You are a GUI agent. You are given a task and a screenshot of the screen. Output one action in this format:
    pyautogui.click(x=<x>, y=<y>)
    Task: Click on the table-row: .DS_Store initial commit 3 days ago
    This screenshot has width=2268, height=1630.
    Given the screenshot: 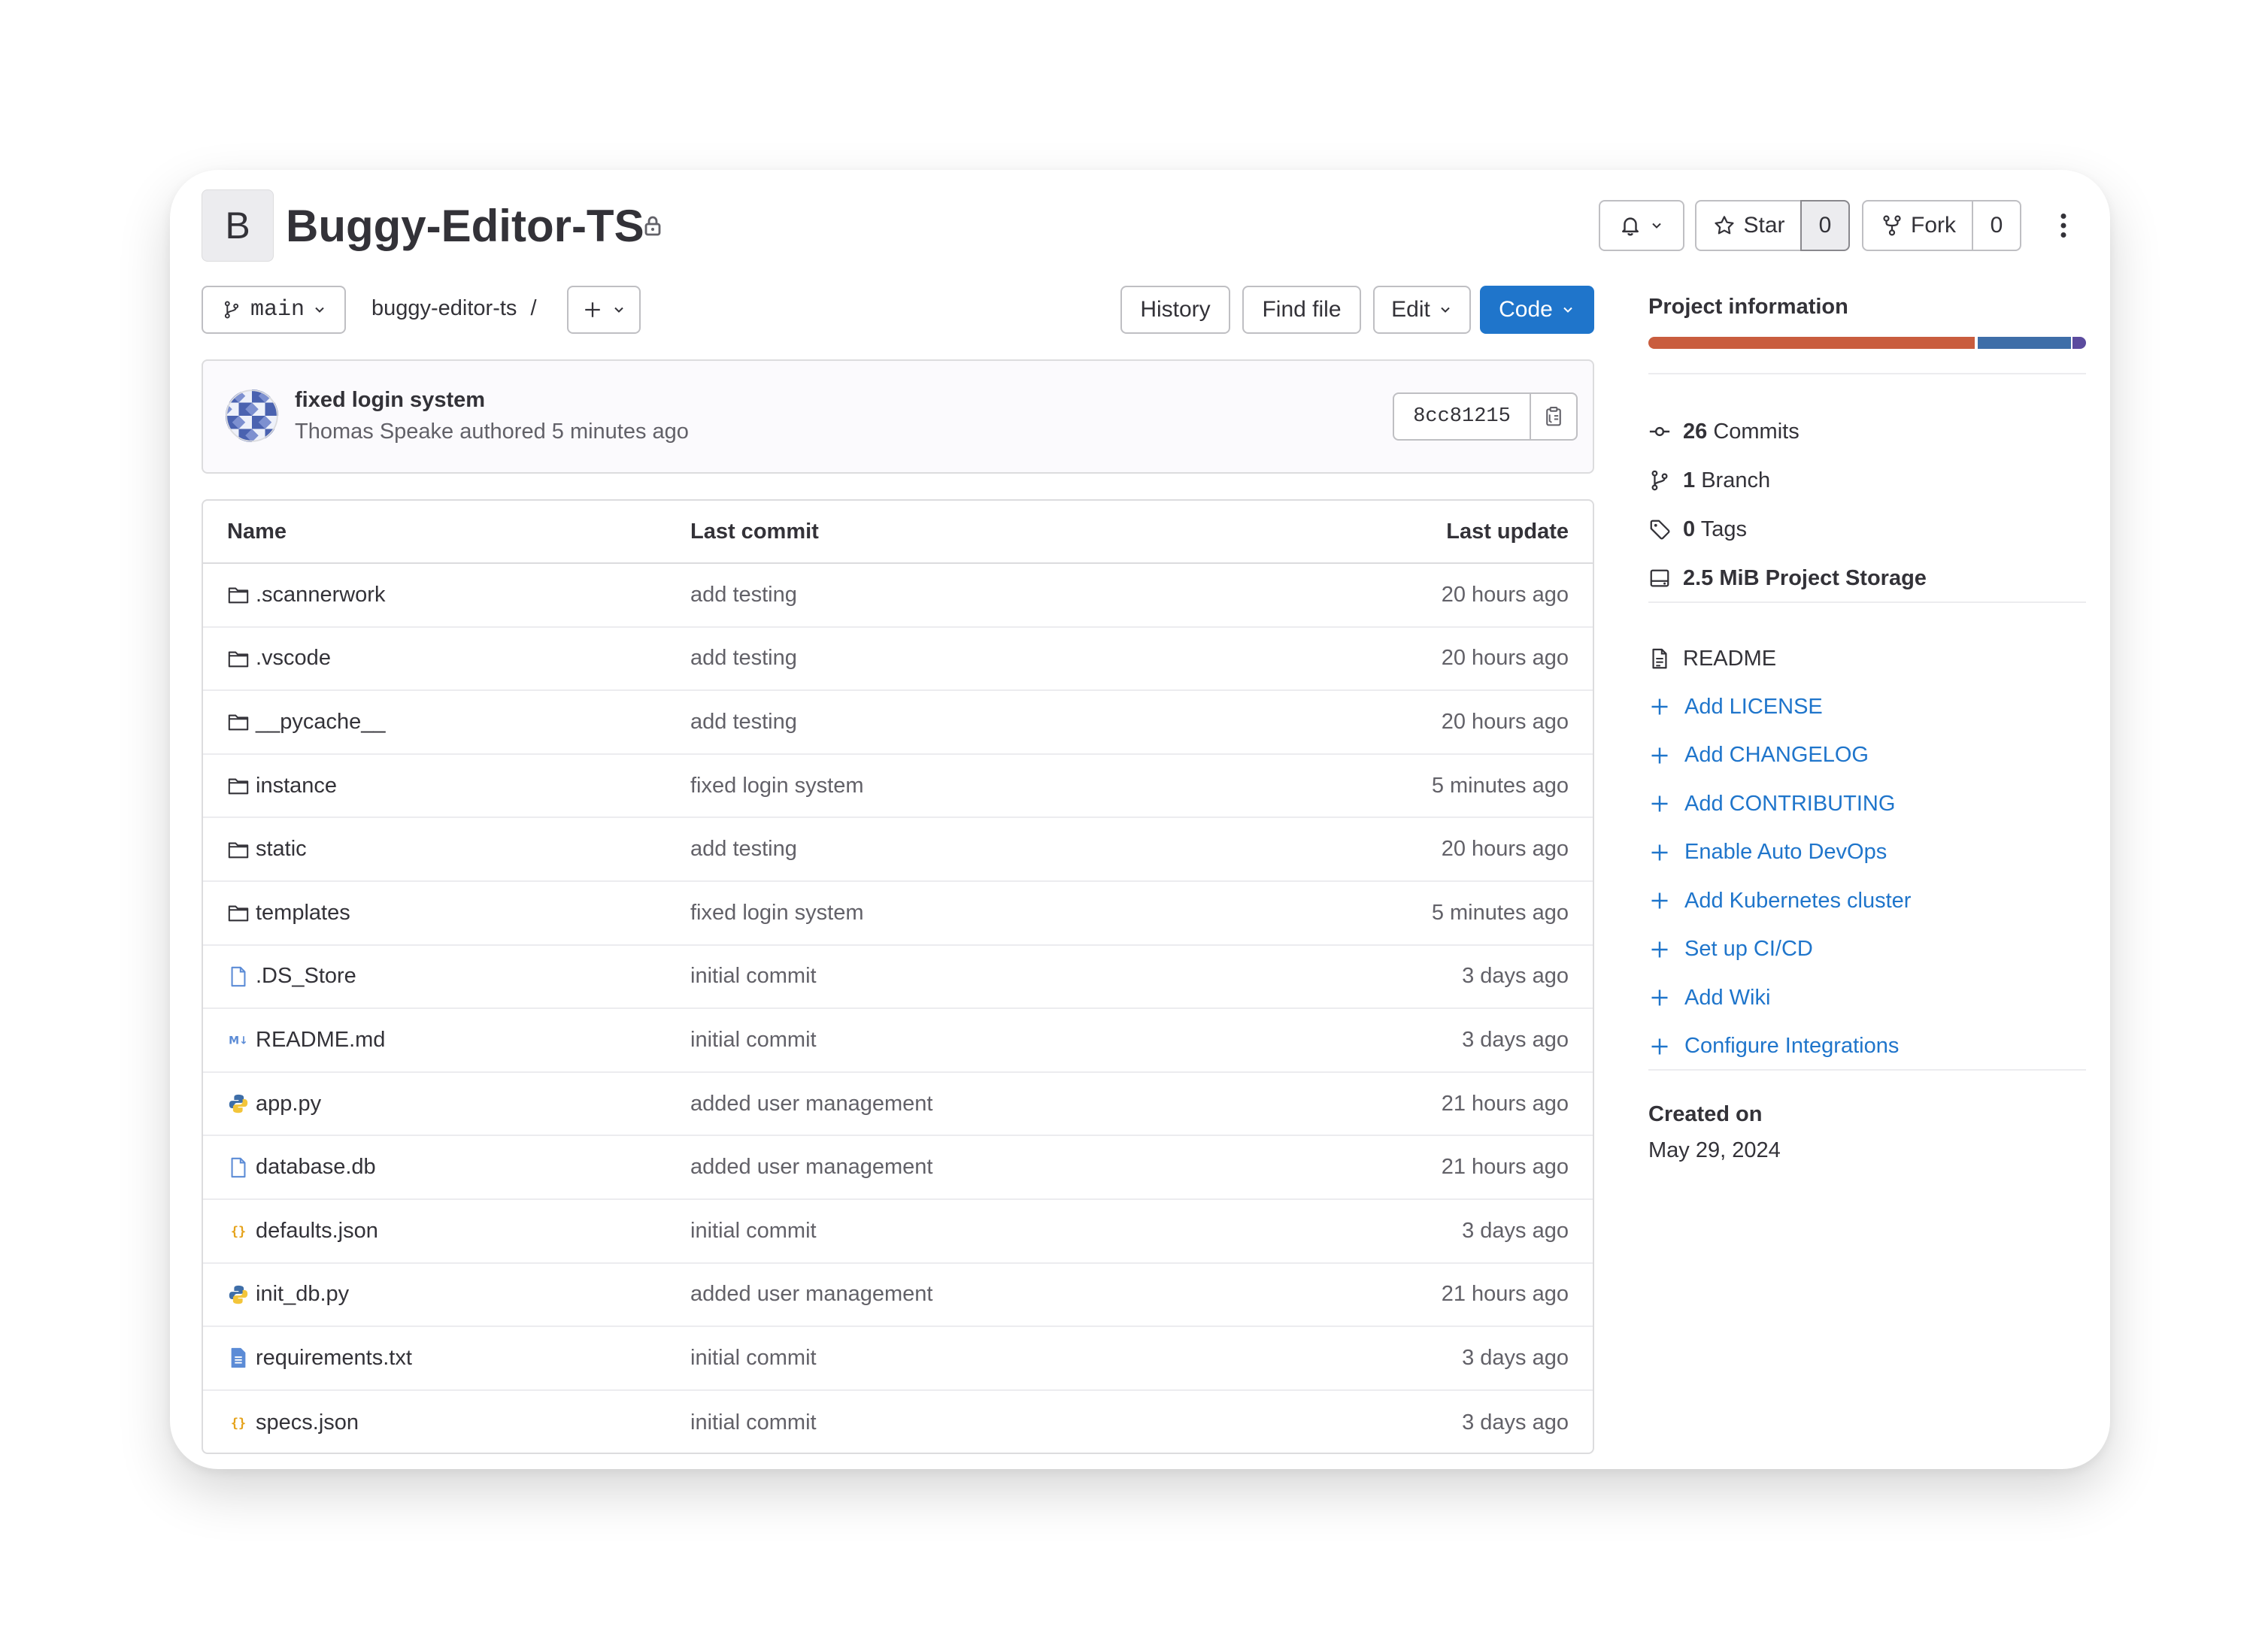 What is the action you would take?
    pyautogui.click(x=898, y=978)
    